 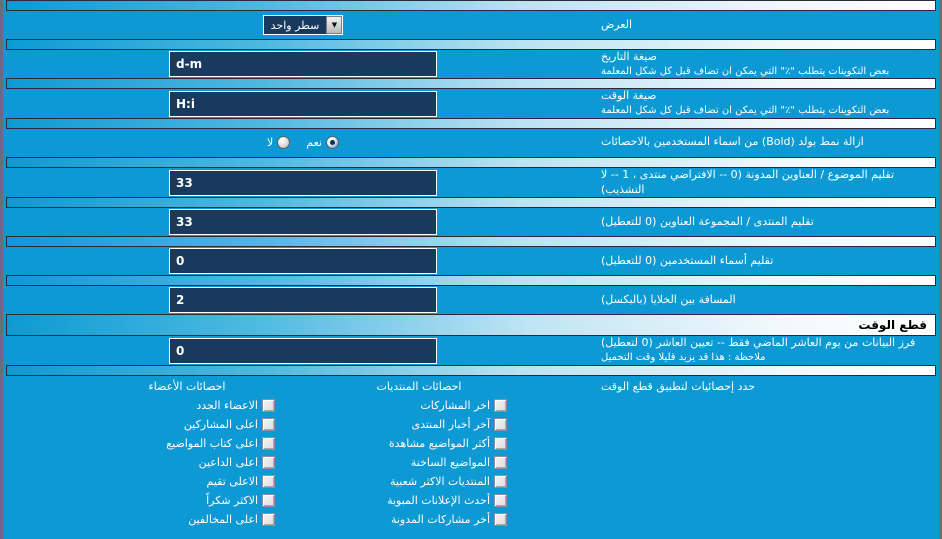 I want to click on list-item: اعلى المخالفين, so click(x=187, y=519).